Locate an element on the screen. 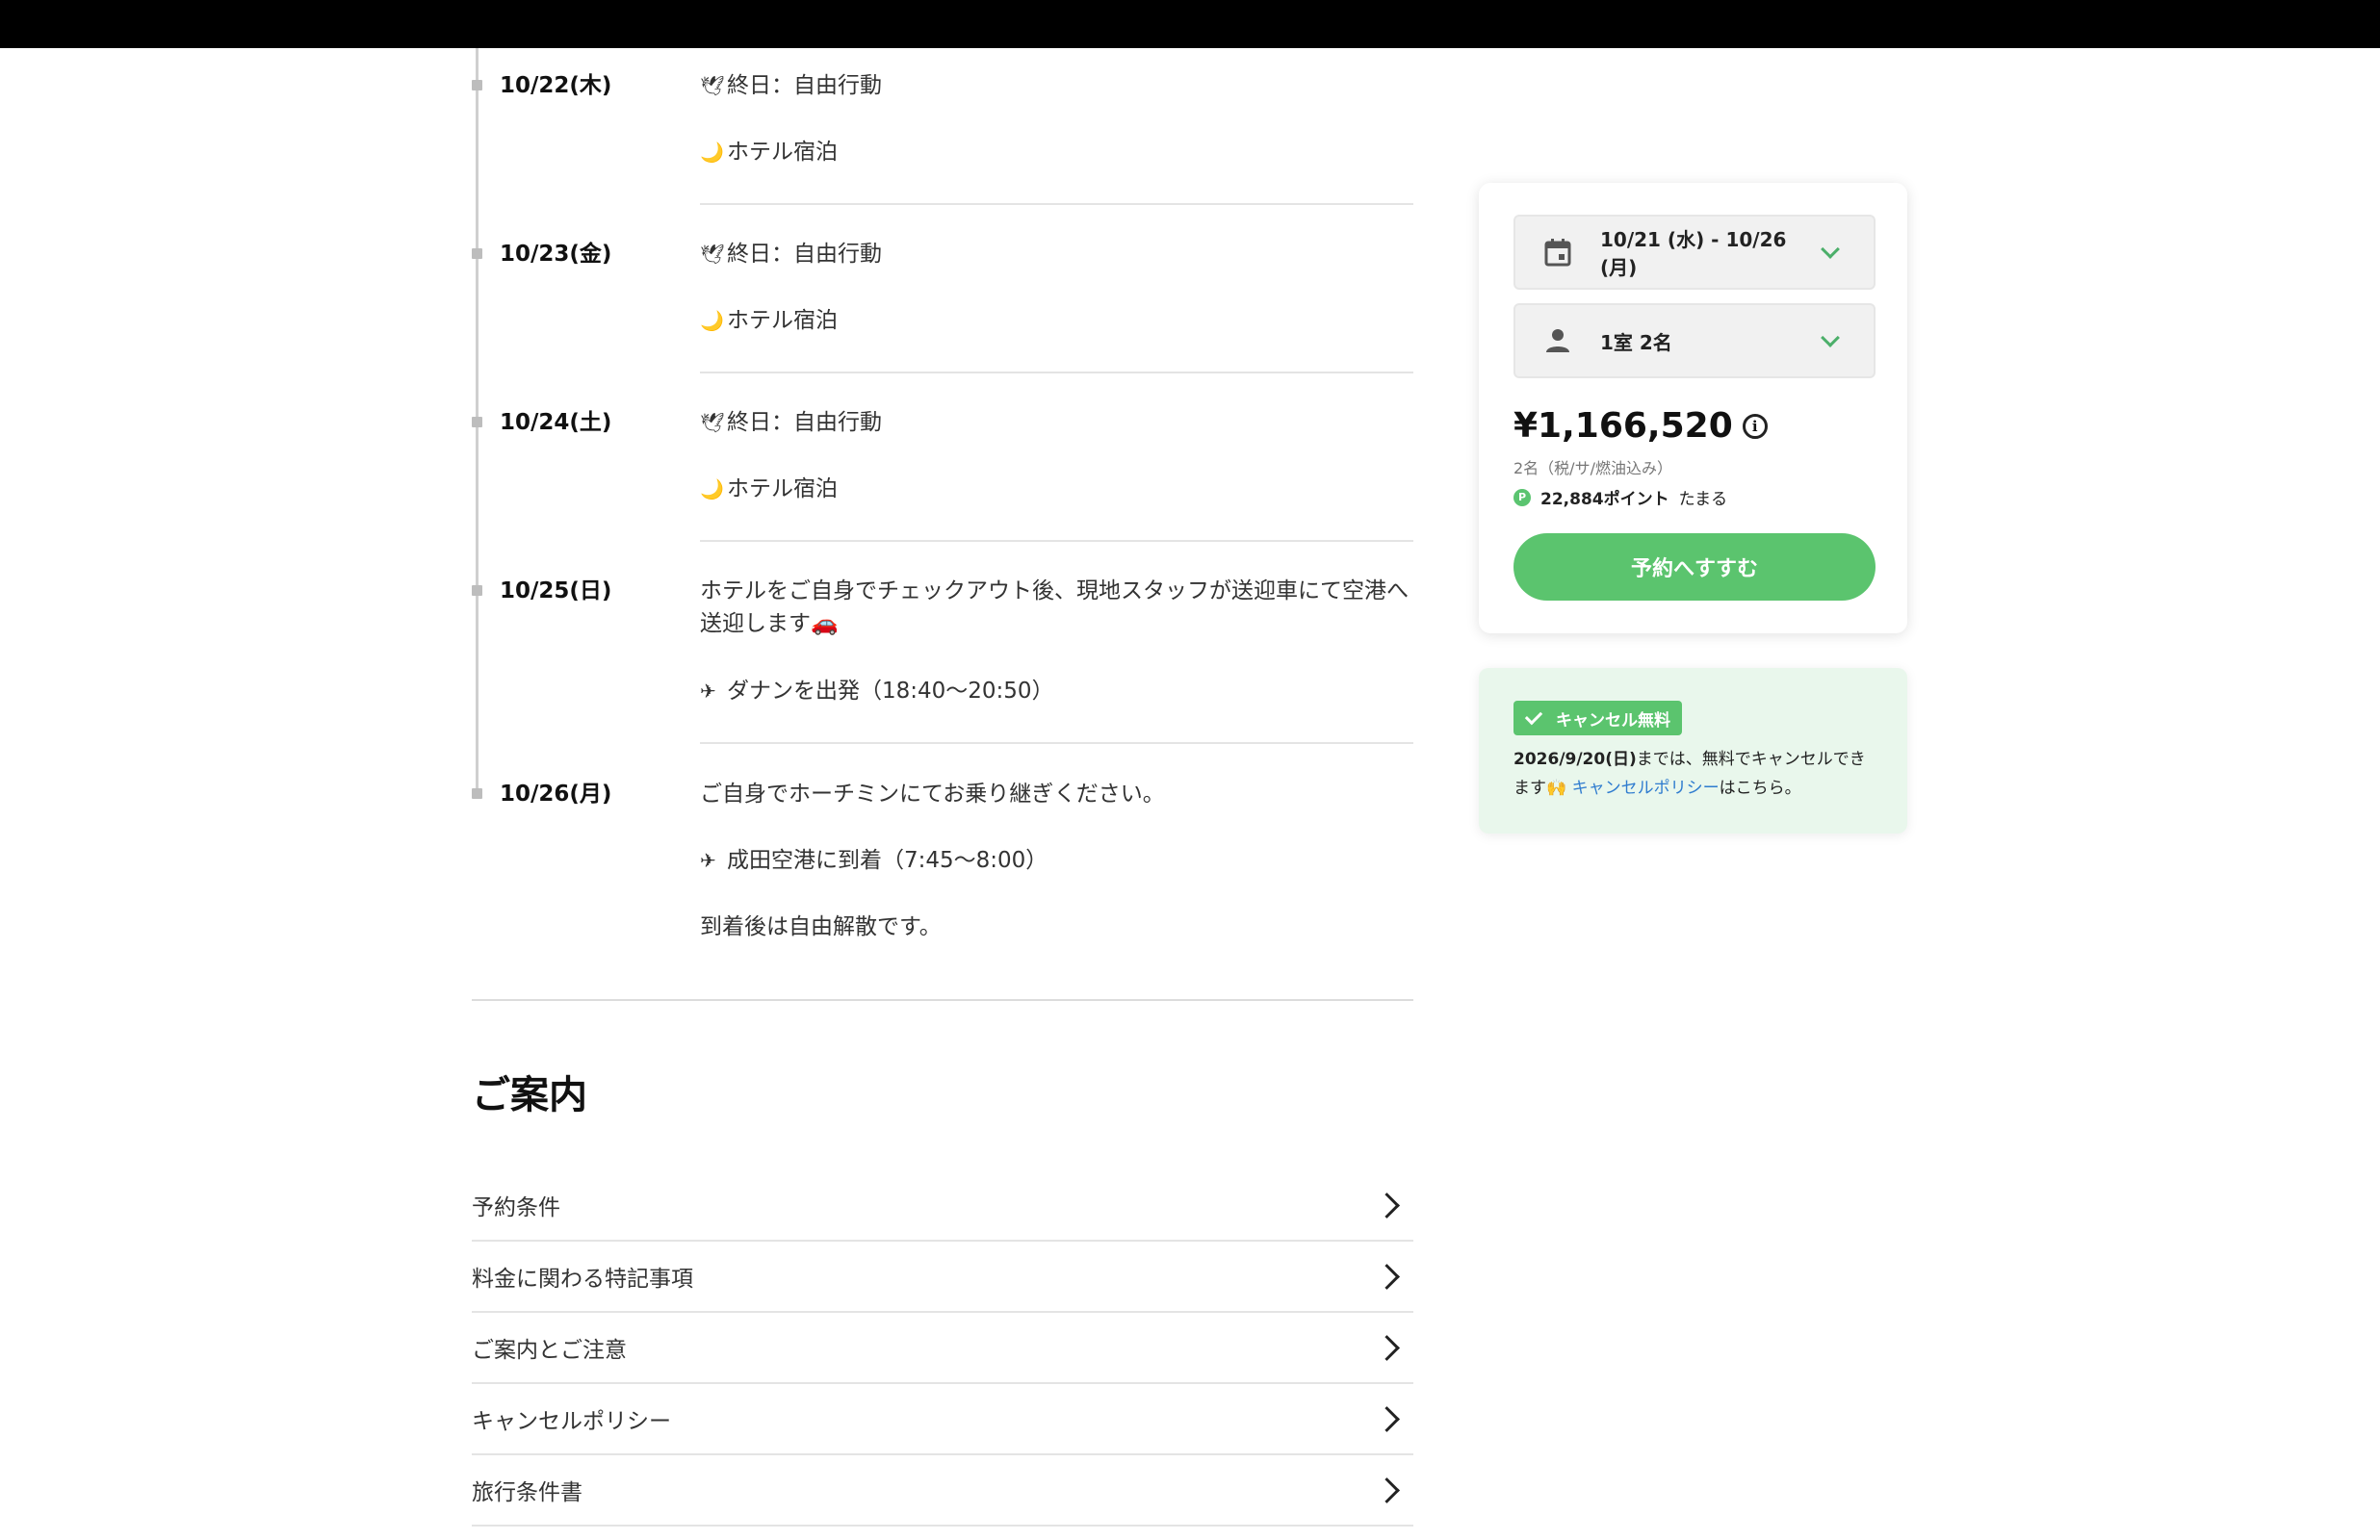 The height and width of the screenshot is (1540, 2380). itinerary-entry: ご自身でホーチミンにてお乗り継ぎください。 is located at coordinates (933, 794).